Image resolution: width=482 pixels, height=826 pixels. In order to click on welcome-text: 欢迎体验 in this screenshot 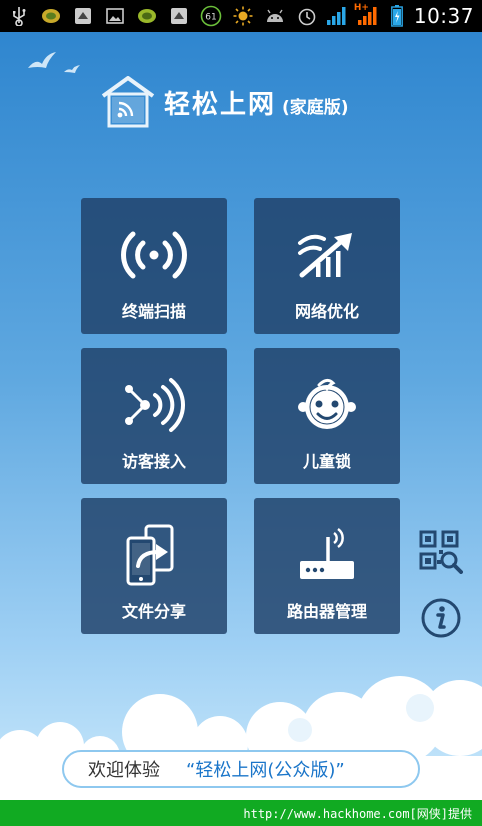, I will do `click(124, 770)`.